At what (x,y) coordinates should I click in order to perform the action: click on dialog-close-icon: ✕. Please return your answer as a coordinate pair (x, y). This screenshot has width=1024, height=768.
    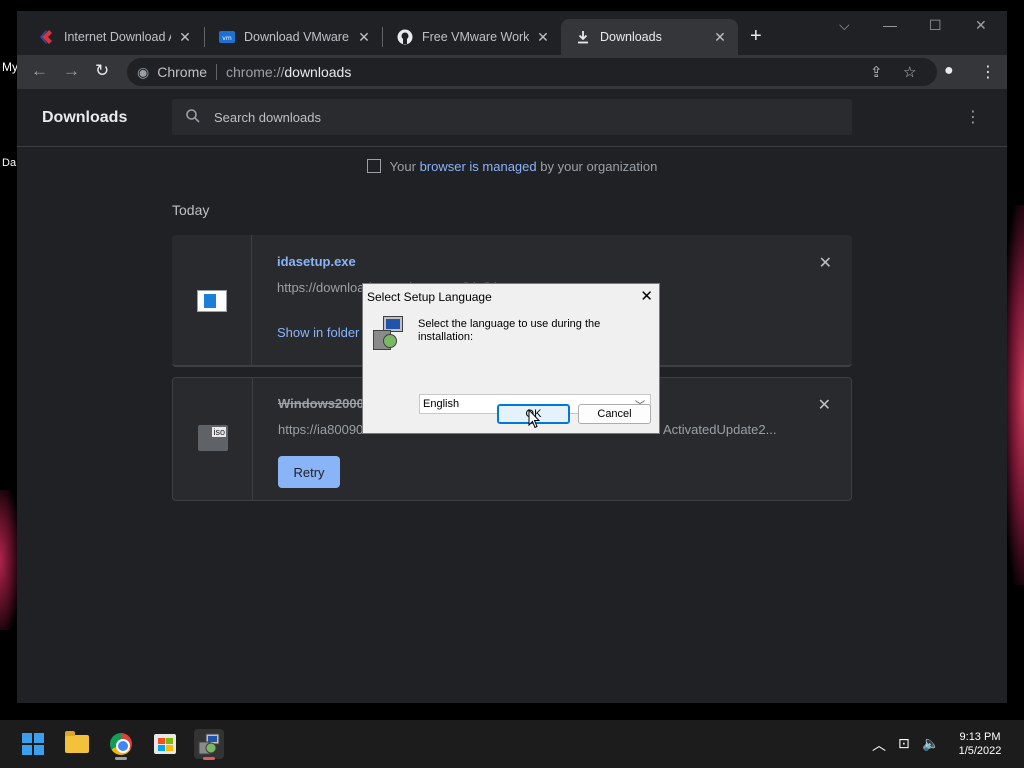
    Looking at the image, I should click on (646, 296).